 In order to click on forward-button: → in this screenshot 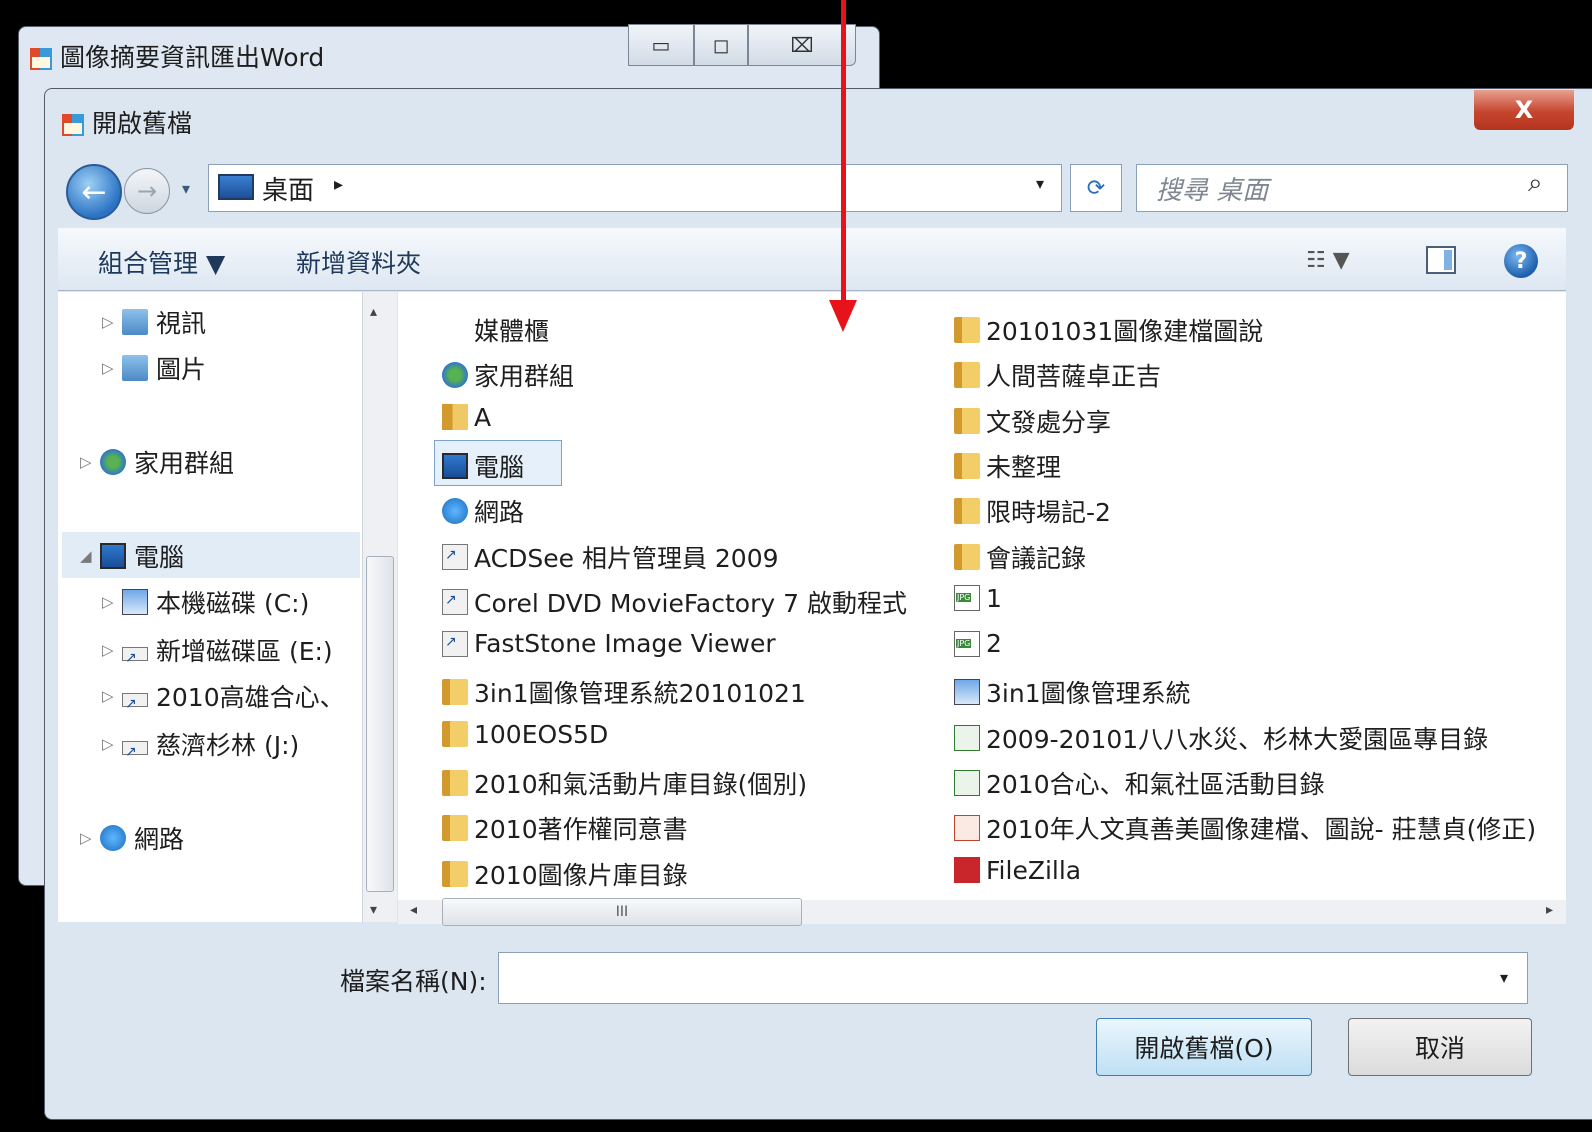, I will do `click(147, 191)`.